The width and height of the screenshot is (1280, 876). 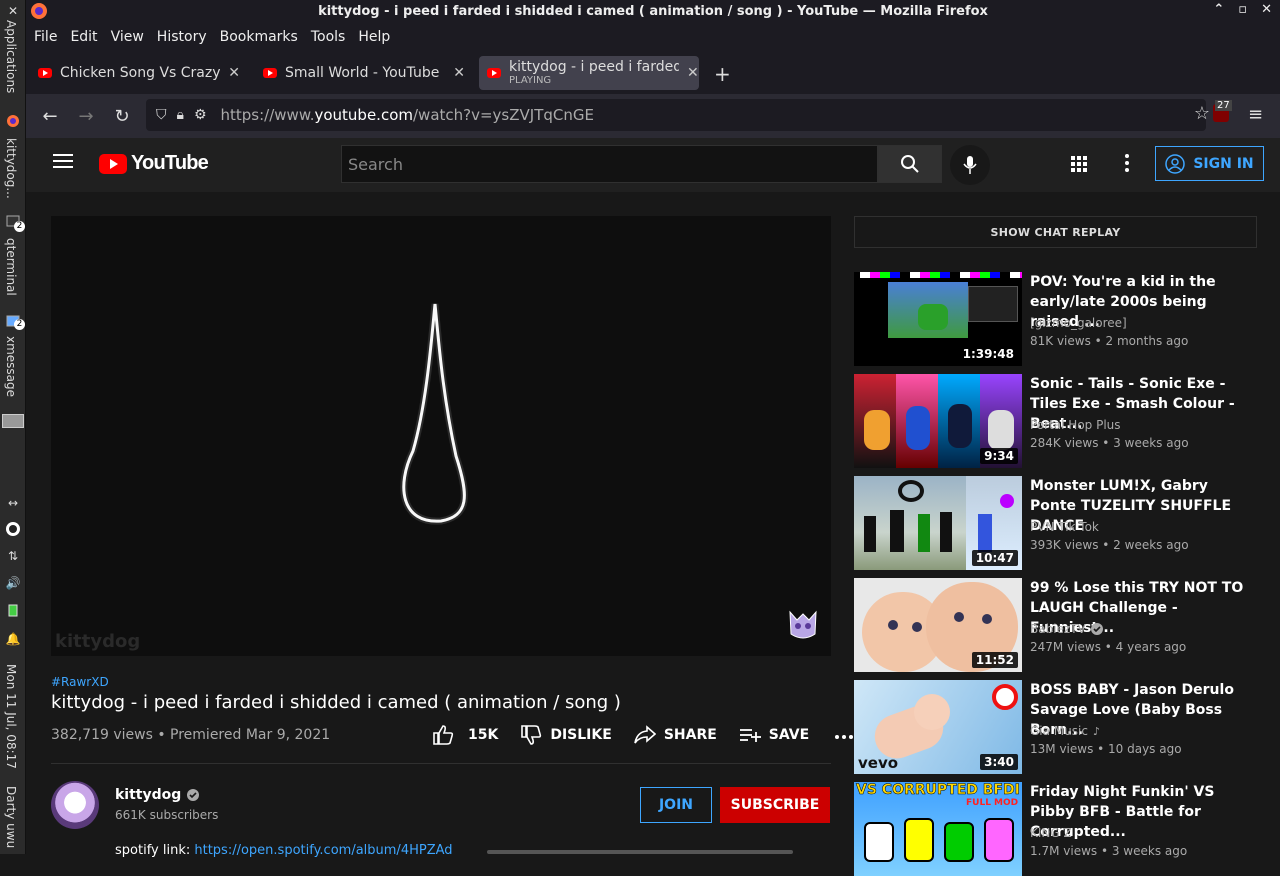 What do you see at coordinates (640, 852) in the screenshot?
I see `horizontal-scrollbar` at bounding box center [640, 852].